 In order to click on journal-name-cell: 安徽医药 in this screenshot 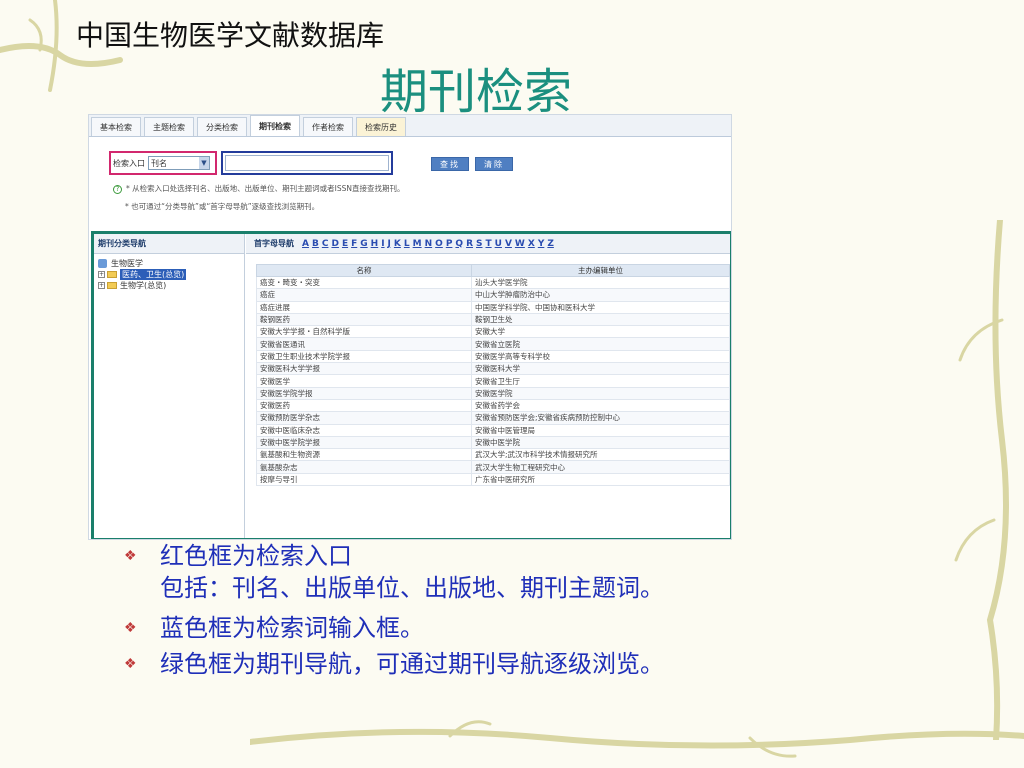, I will do `click(364, 405)`.